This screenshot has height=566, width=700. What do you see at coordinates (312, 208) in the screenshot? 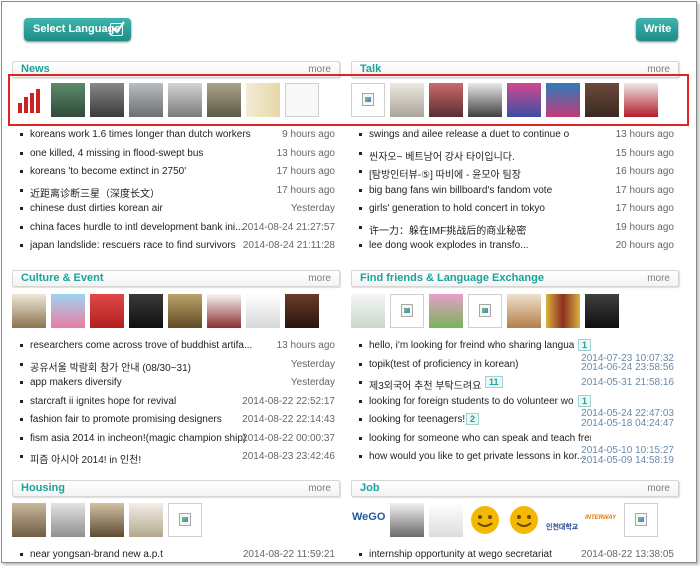
I see `news-item-date: Yesterday` at bounding box center [312, 208].